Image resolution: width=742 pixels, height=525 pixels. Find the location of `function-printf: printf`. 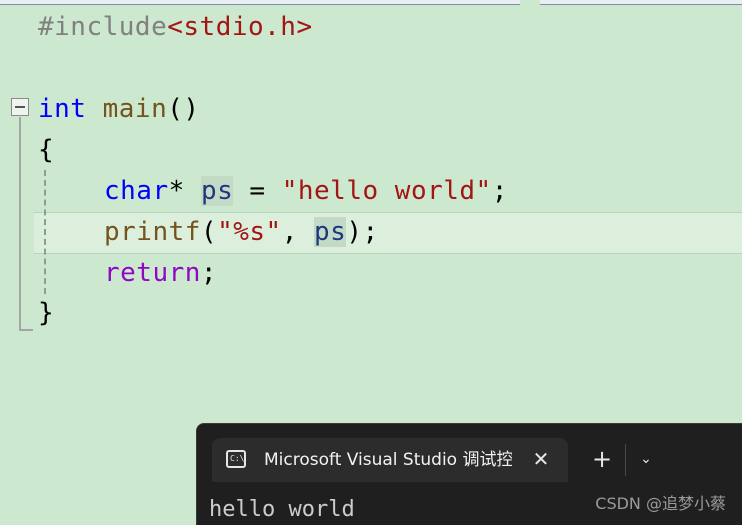

function-printf: printf is located at coordinates (152, 232).